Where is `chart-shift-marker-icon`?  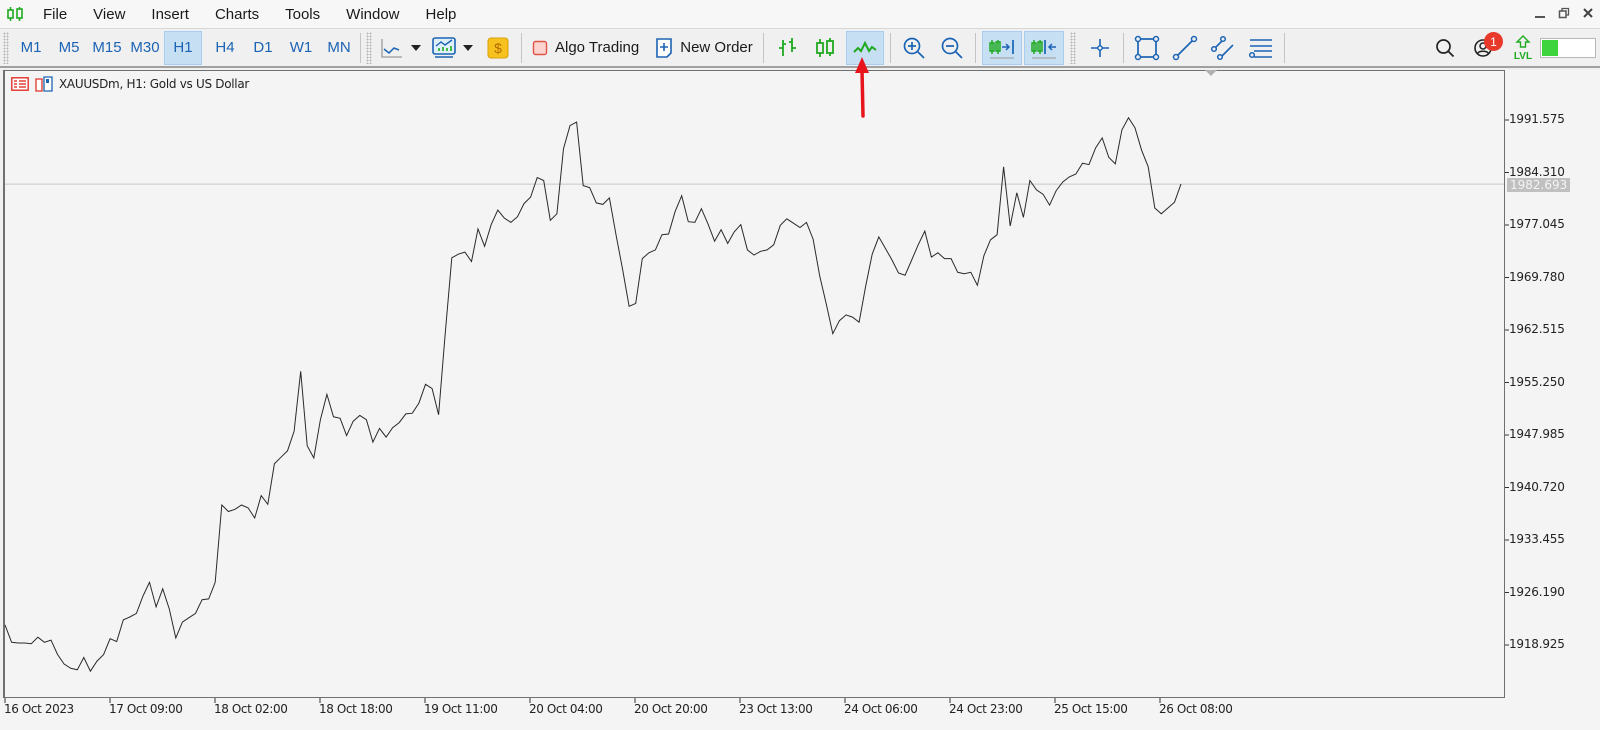 chart-shift-marker-icon is located at coordinates (1211, 73).